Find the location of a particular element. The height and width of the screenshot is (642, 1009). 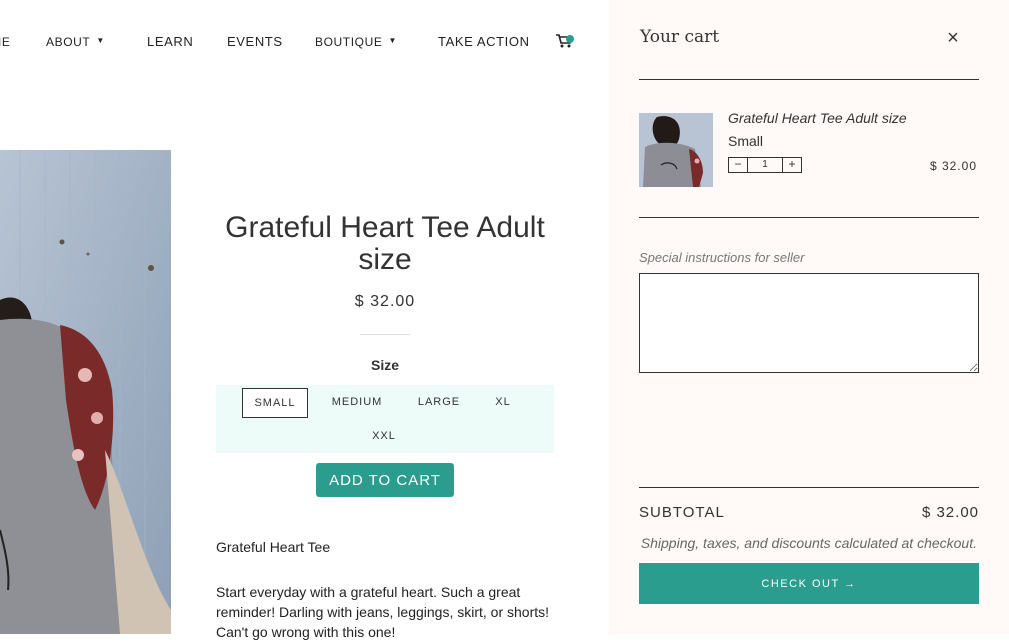

subtotal-label: SUBTOTAL is located at coordinates (682, 512).